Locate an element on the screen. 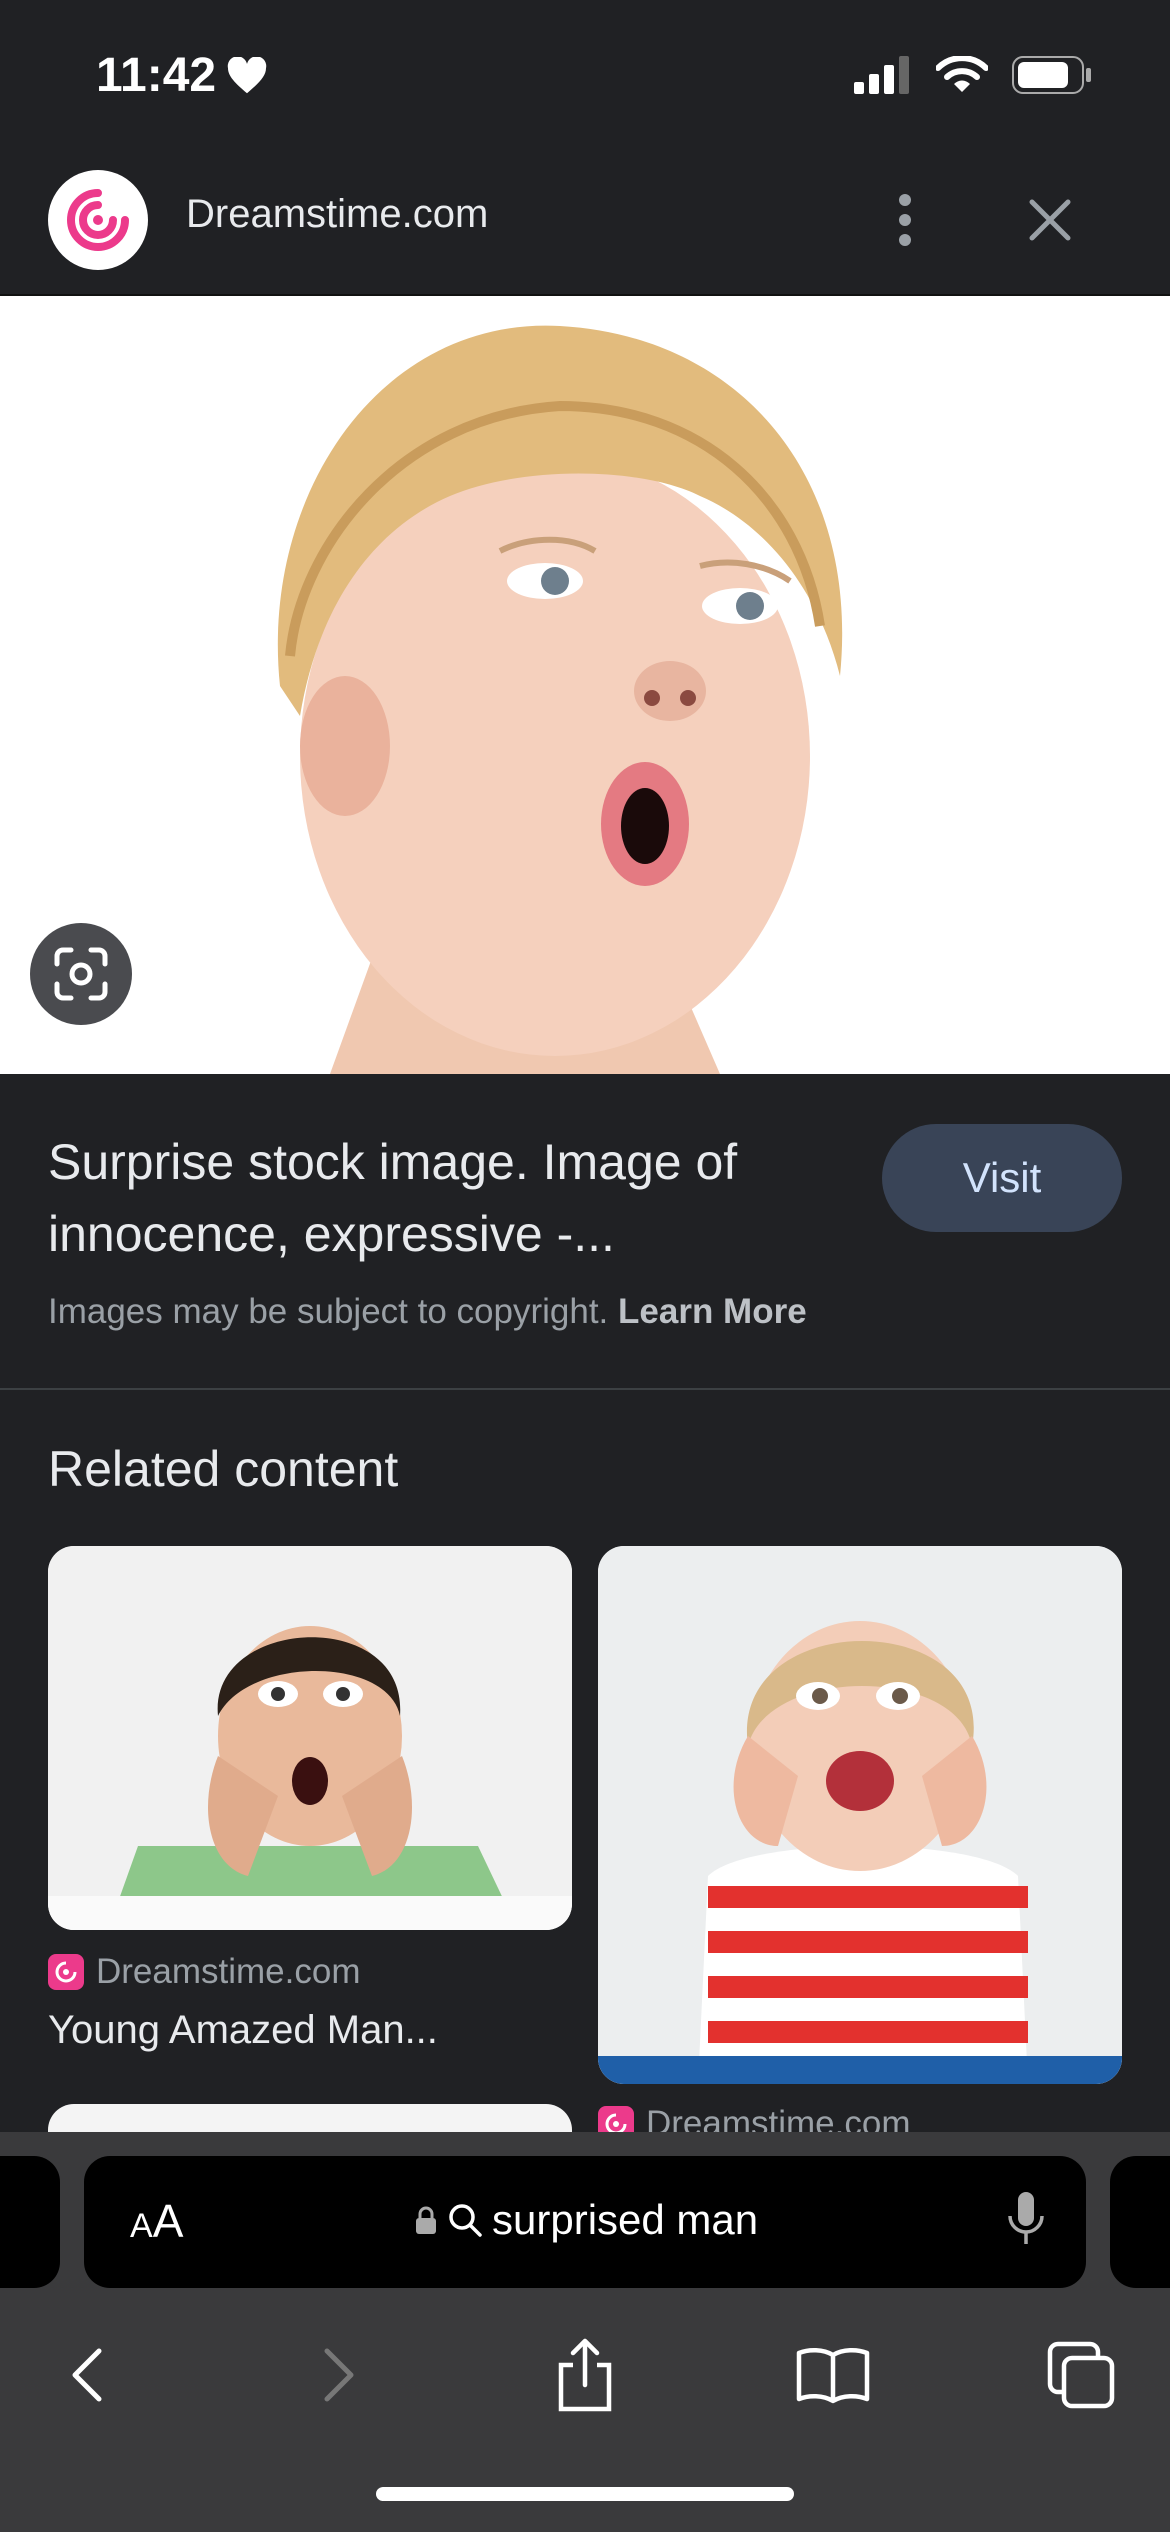 Image resolution: width=1170 pixels, height=2532 pixels. dreamstime-logo-icon is located at coordinates (98, 220).